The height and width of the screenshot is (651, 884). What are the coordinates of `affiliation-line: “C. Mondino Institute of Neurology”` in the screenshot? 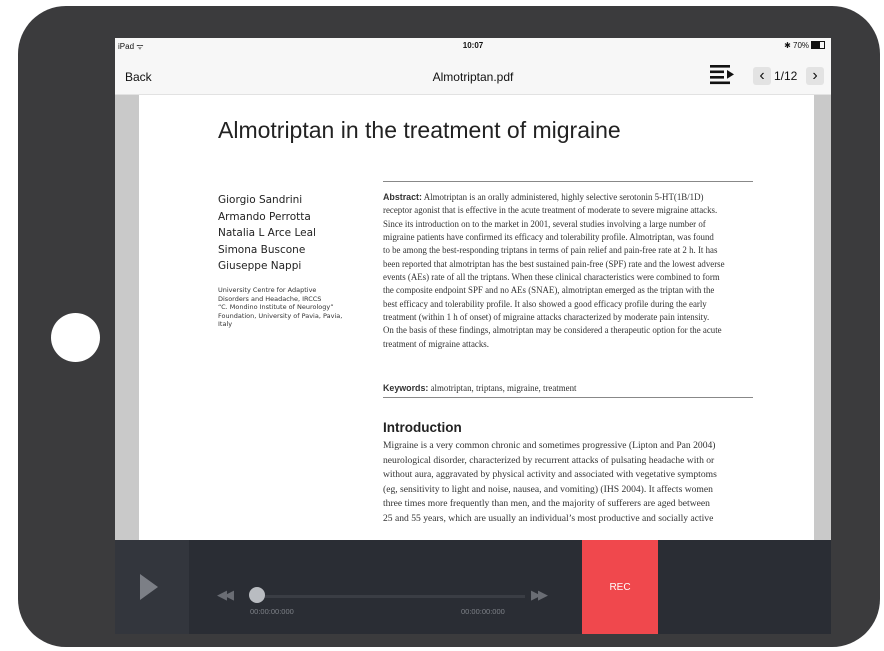 It's located at (276, 307).